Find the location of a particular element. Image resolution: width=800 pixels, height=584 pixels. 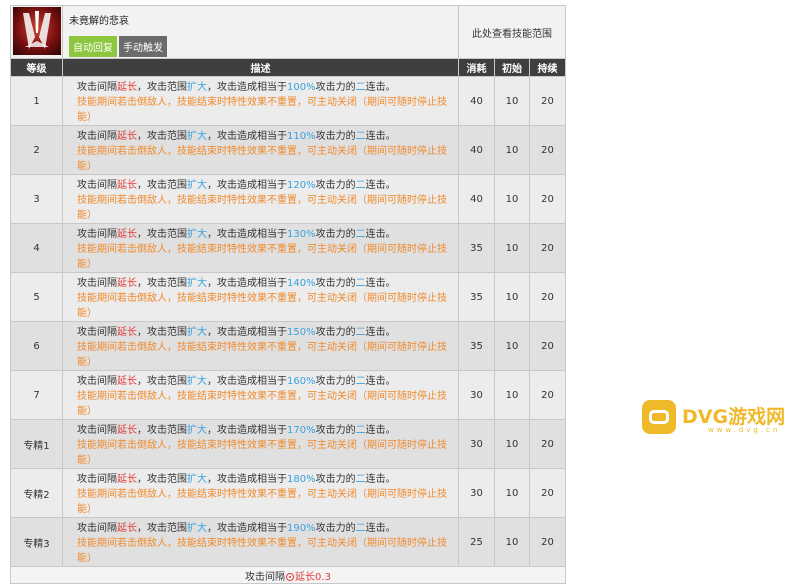

desc-line1: 攻击间隔延长，攻击范围扩大，攻击造成相当于100%攻击力的二连击。 is located at coordinates (264, 87).